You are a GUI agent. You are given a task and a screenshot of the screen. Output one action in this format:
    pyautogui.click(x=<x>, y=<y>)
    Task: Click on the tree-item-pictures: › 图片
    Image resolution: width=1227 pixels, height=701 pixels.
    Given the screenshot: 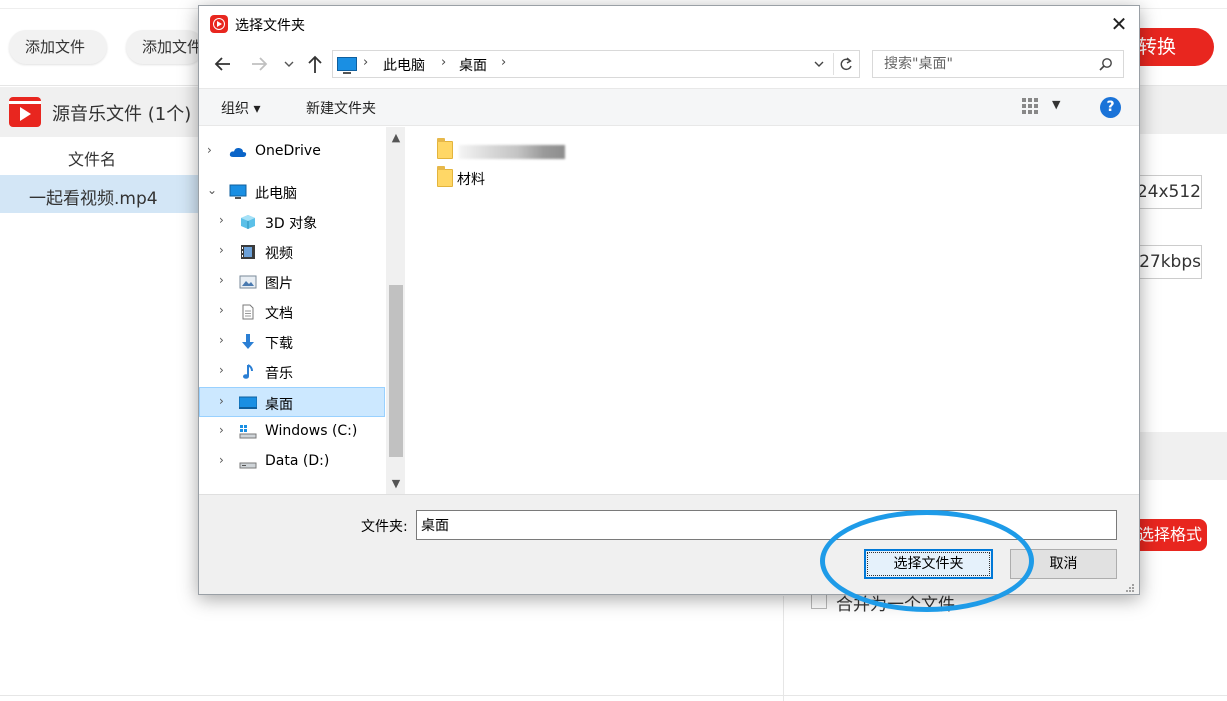 What is the action you would take?
    pyautogui.click(x=292, y=282)
    